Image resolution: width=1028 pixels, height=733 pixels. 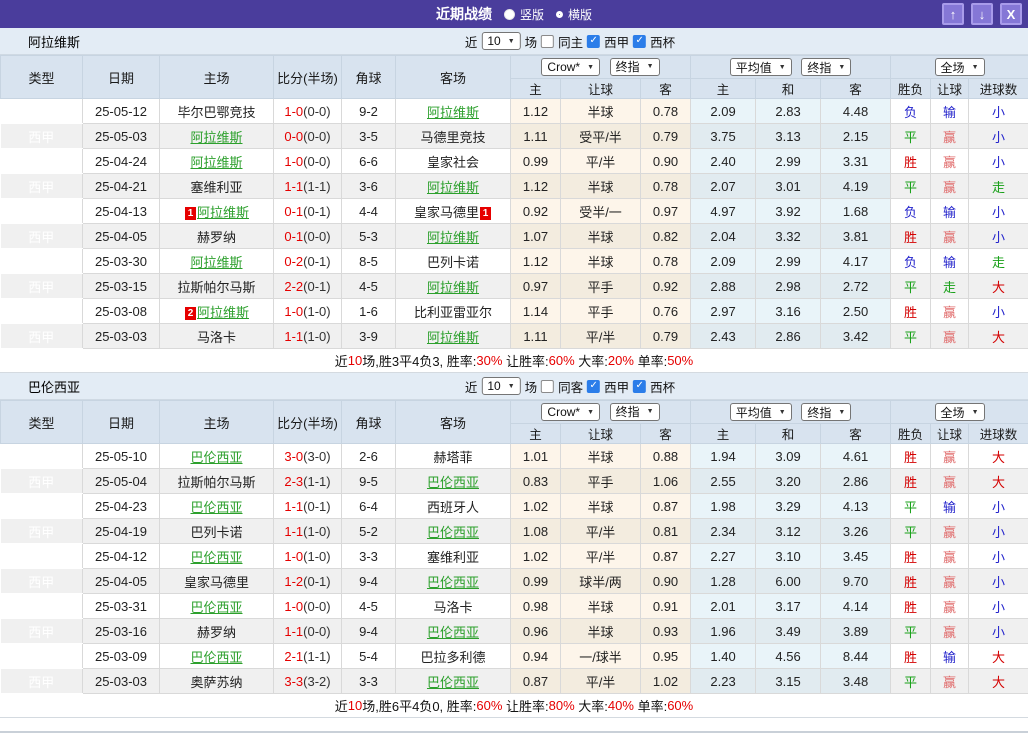 What do you see at coordinates (121, 211) in the screenshot?
I see `match-date-cell: 25-04-13` at bounding box center [121, 211].